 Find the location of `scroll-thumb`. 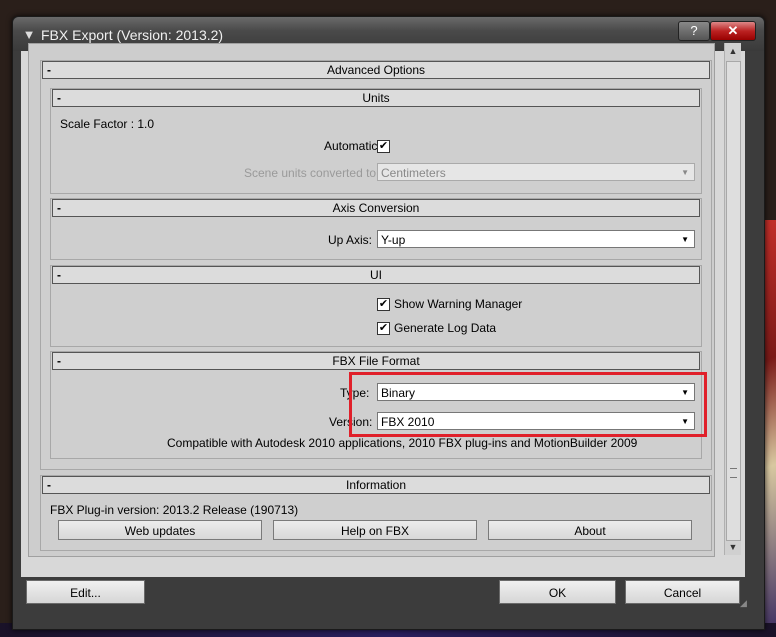

scroll-thumb is located at coordinates (733, 301).